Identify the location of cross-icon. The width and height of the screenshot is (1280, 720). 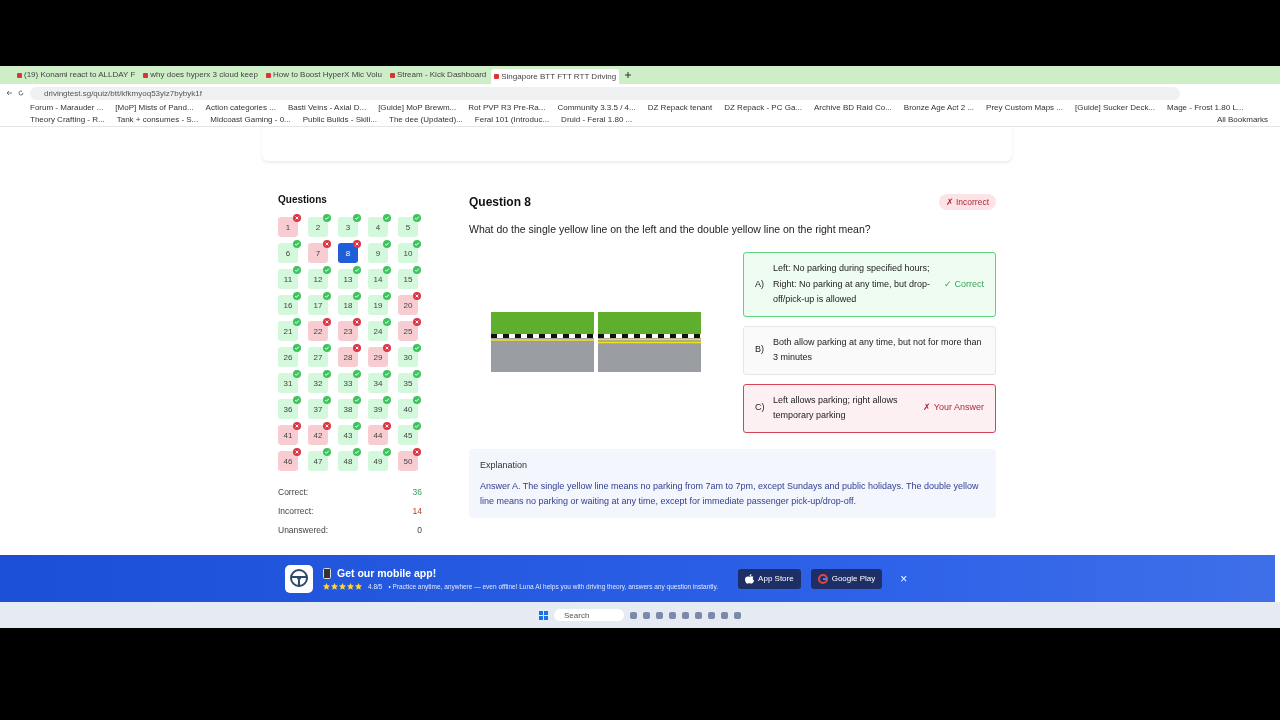
(297, 426).